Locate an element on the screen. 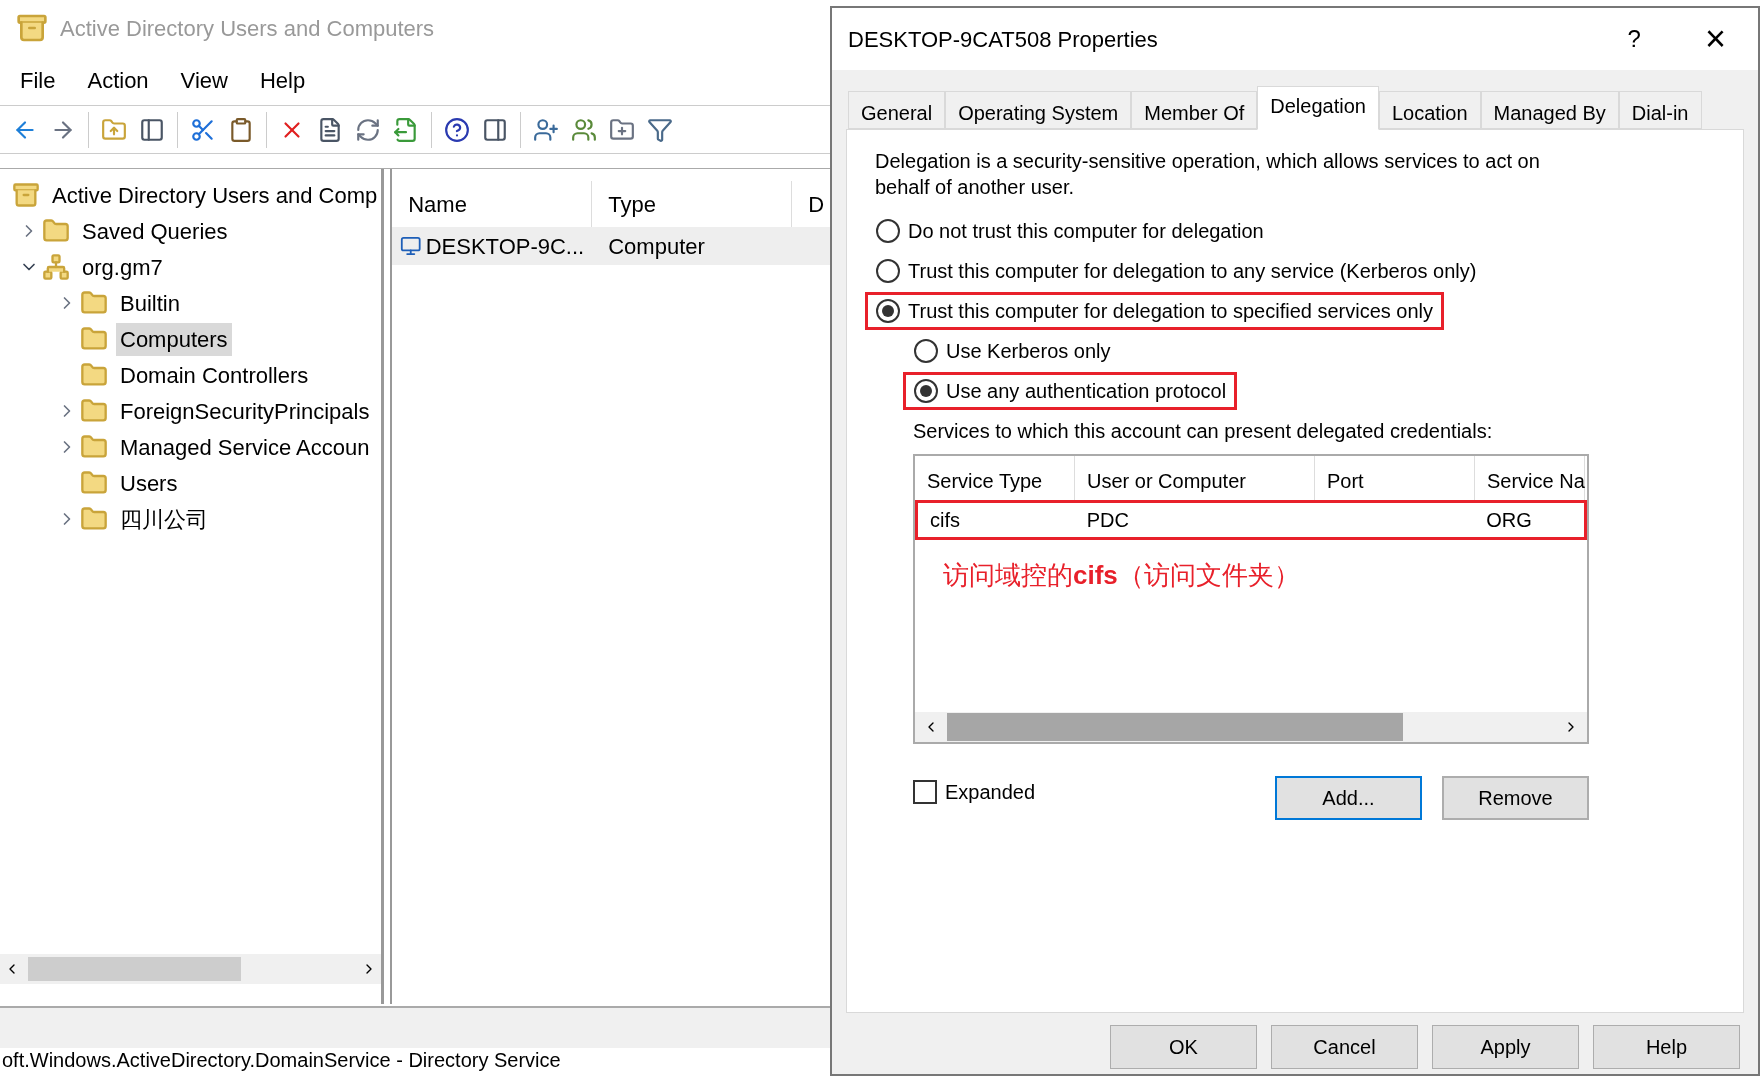 This screenshot has height=1076, width=1760. menu-item: File is located at coordinates (38, 80).